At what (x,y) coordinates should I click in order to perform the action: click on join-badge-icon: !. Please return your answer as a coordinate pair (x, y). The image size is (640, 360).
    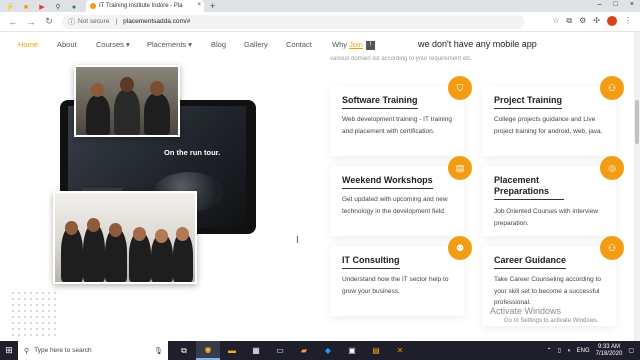
    Looking at the image, I should click on (370, 45).